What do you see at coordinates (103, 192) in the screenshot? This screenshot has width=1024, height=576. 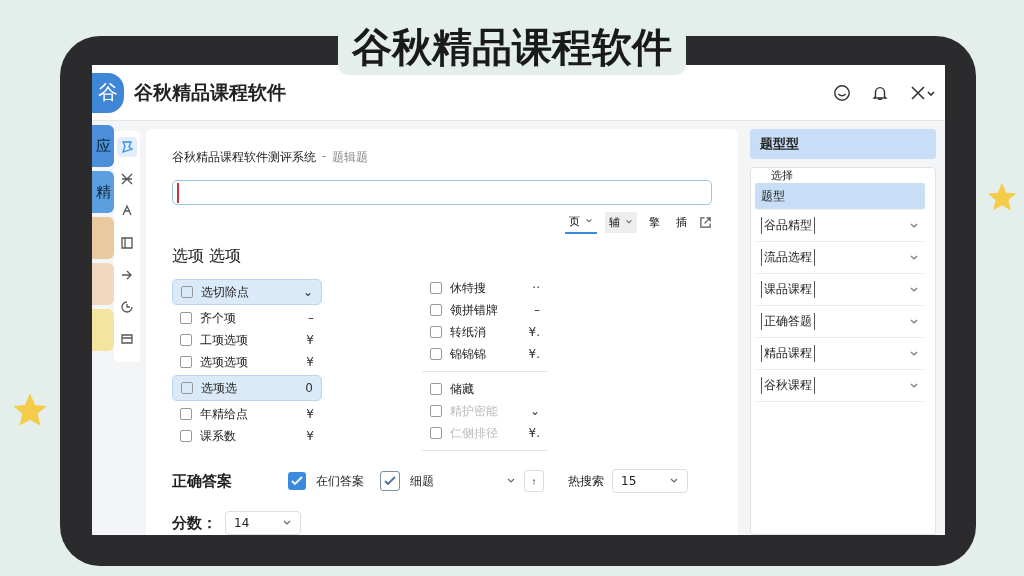 I see `app-tile: 精` at bounding box center [103, 192].